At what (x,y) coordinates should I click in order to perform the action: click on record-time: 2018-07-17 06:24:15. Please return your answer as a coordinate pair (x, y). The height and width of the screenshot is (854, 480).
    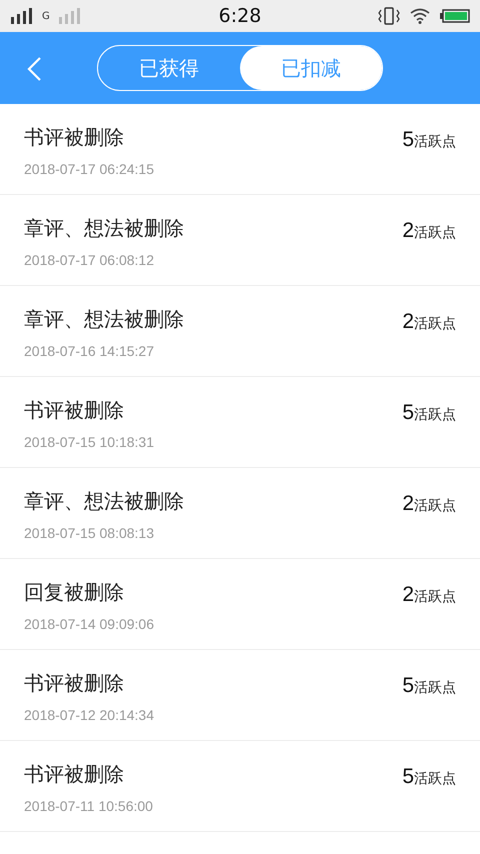
    Looking at the image, I should click on (89, 169).